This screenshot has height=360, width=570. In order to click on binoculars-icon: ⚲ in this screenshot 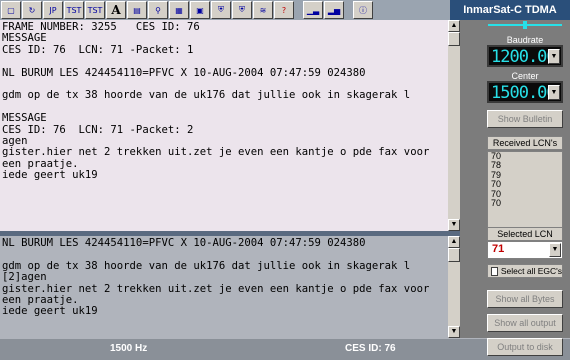, I will do `click(158, 10)`.